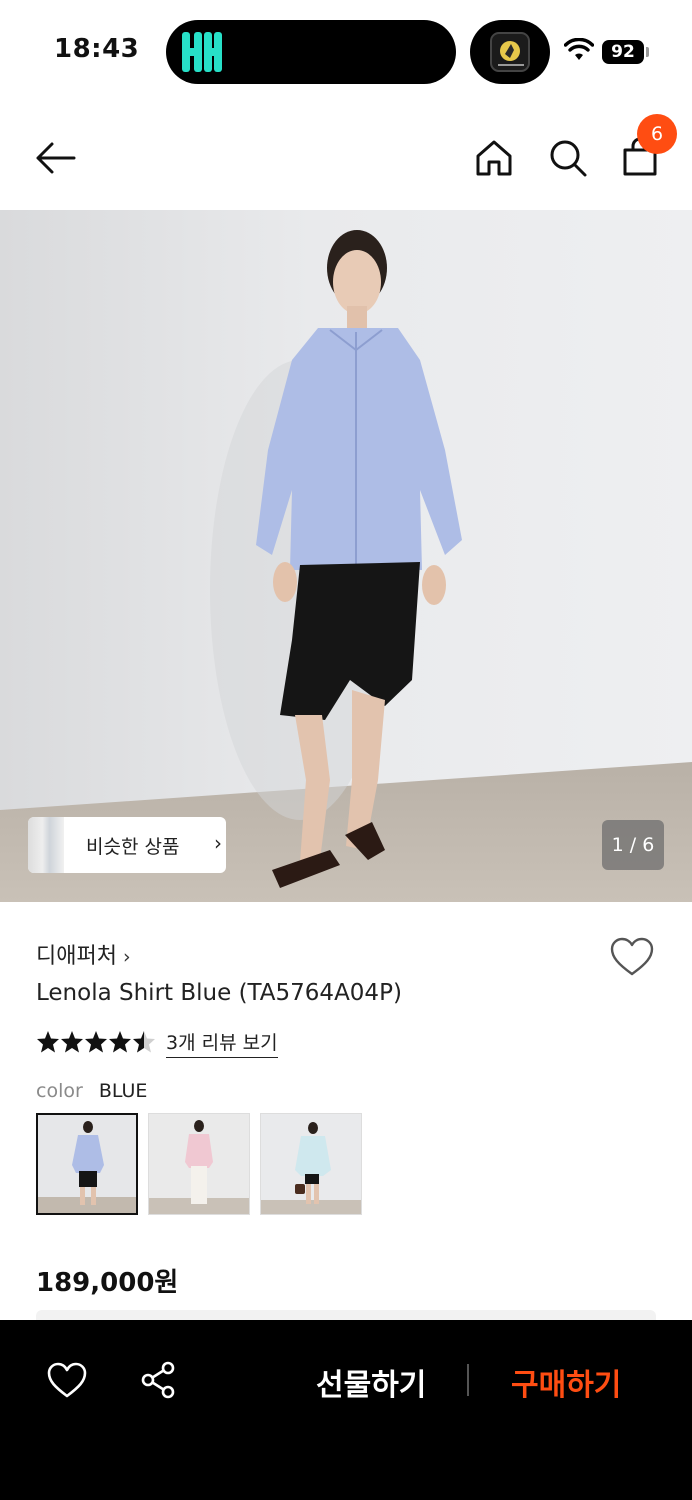 The height and width of the screenshot is (1500, 692). What do you see at coordinates (46, 845) in the screenshot?
I see `similar-products-thumbnail` at bounding box center [46, 845].